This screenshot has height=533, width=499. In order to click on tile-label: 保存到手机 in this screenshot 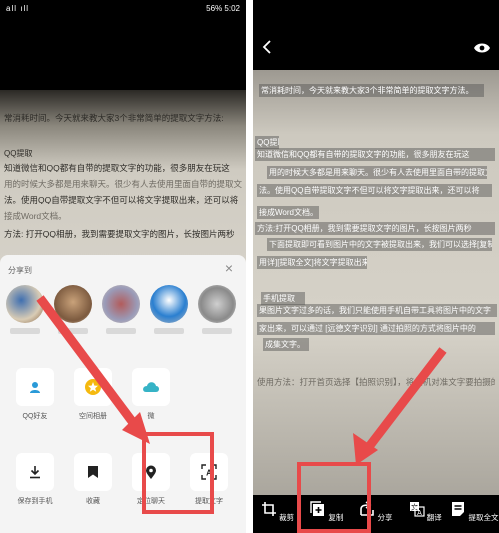, I will do `click(35, 501)`.